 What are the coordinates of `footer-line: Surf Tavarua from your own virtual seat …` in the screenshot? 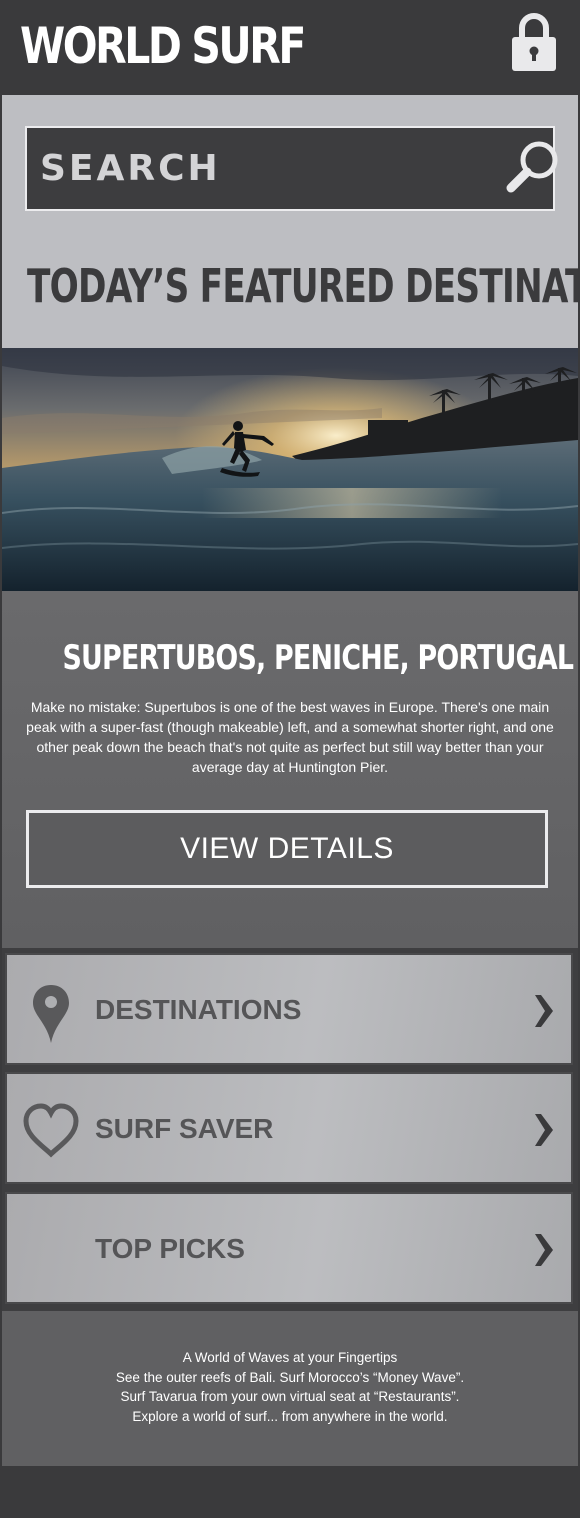 It's located at (290, 1396).